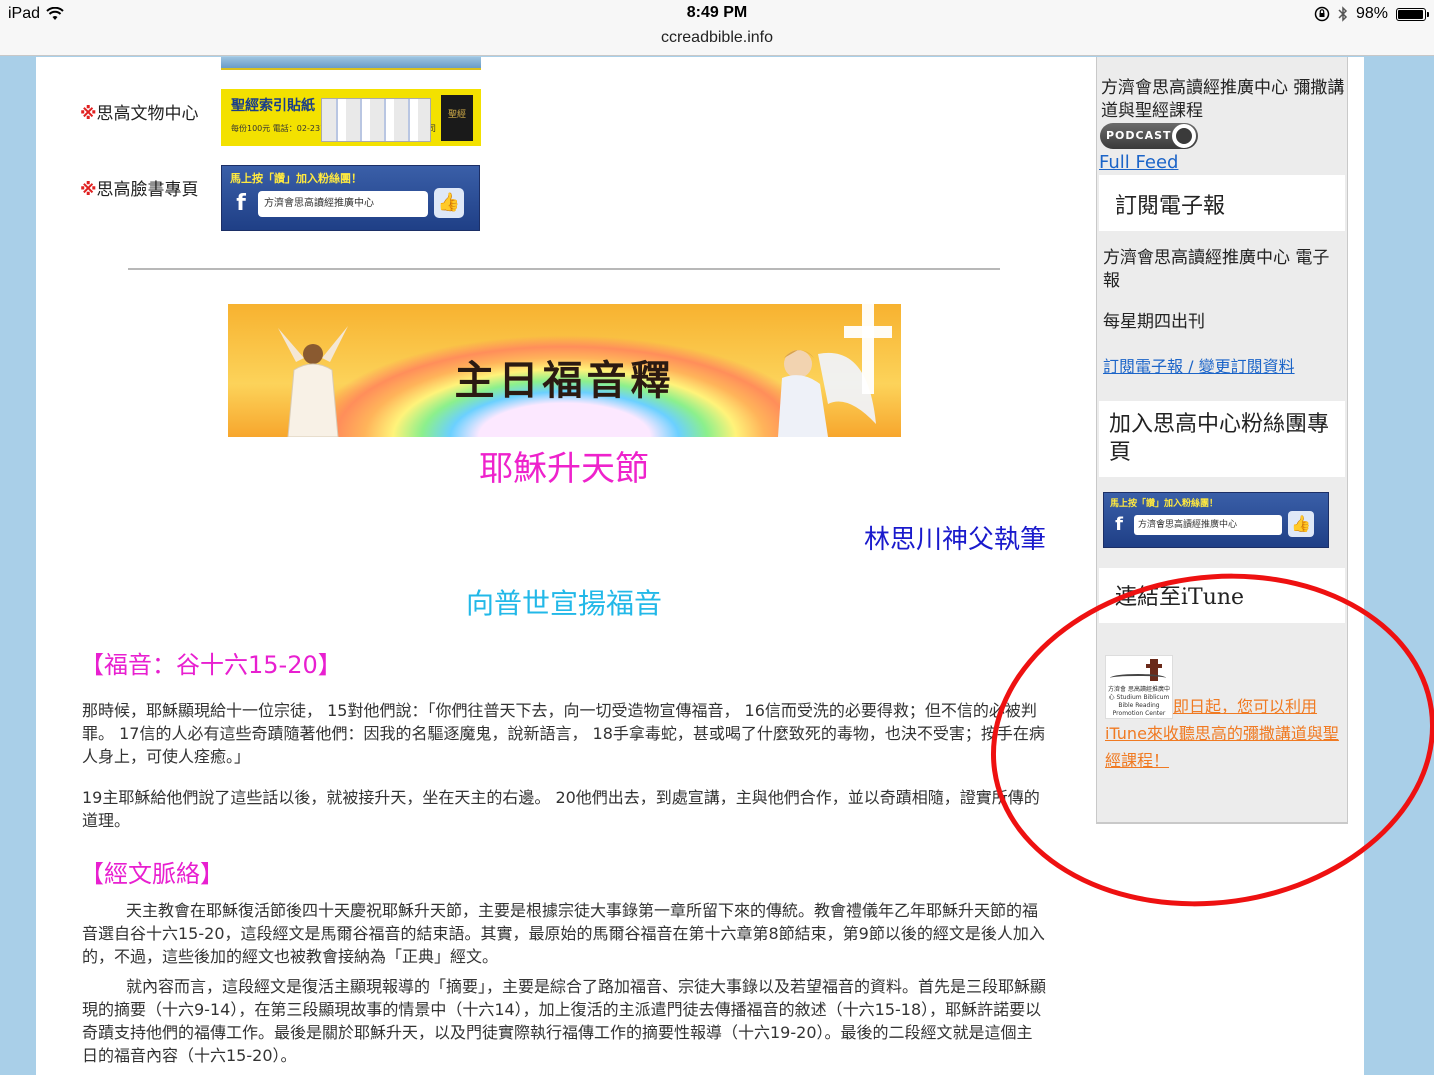 Image resolution: width=1434 pixels, height=1075 pixels. Describe the element at coordinates (1138, 162) in the screenshot. I see `full-feed-link: Full Feed` at that location.